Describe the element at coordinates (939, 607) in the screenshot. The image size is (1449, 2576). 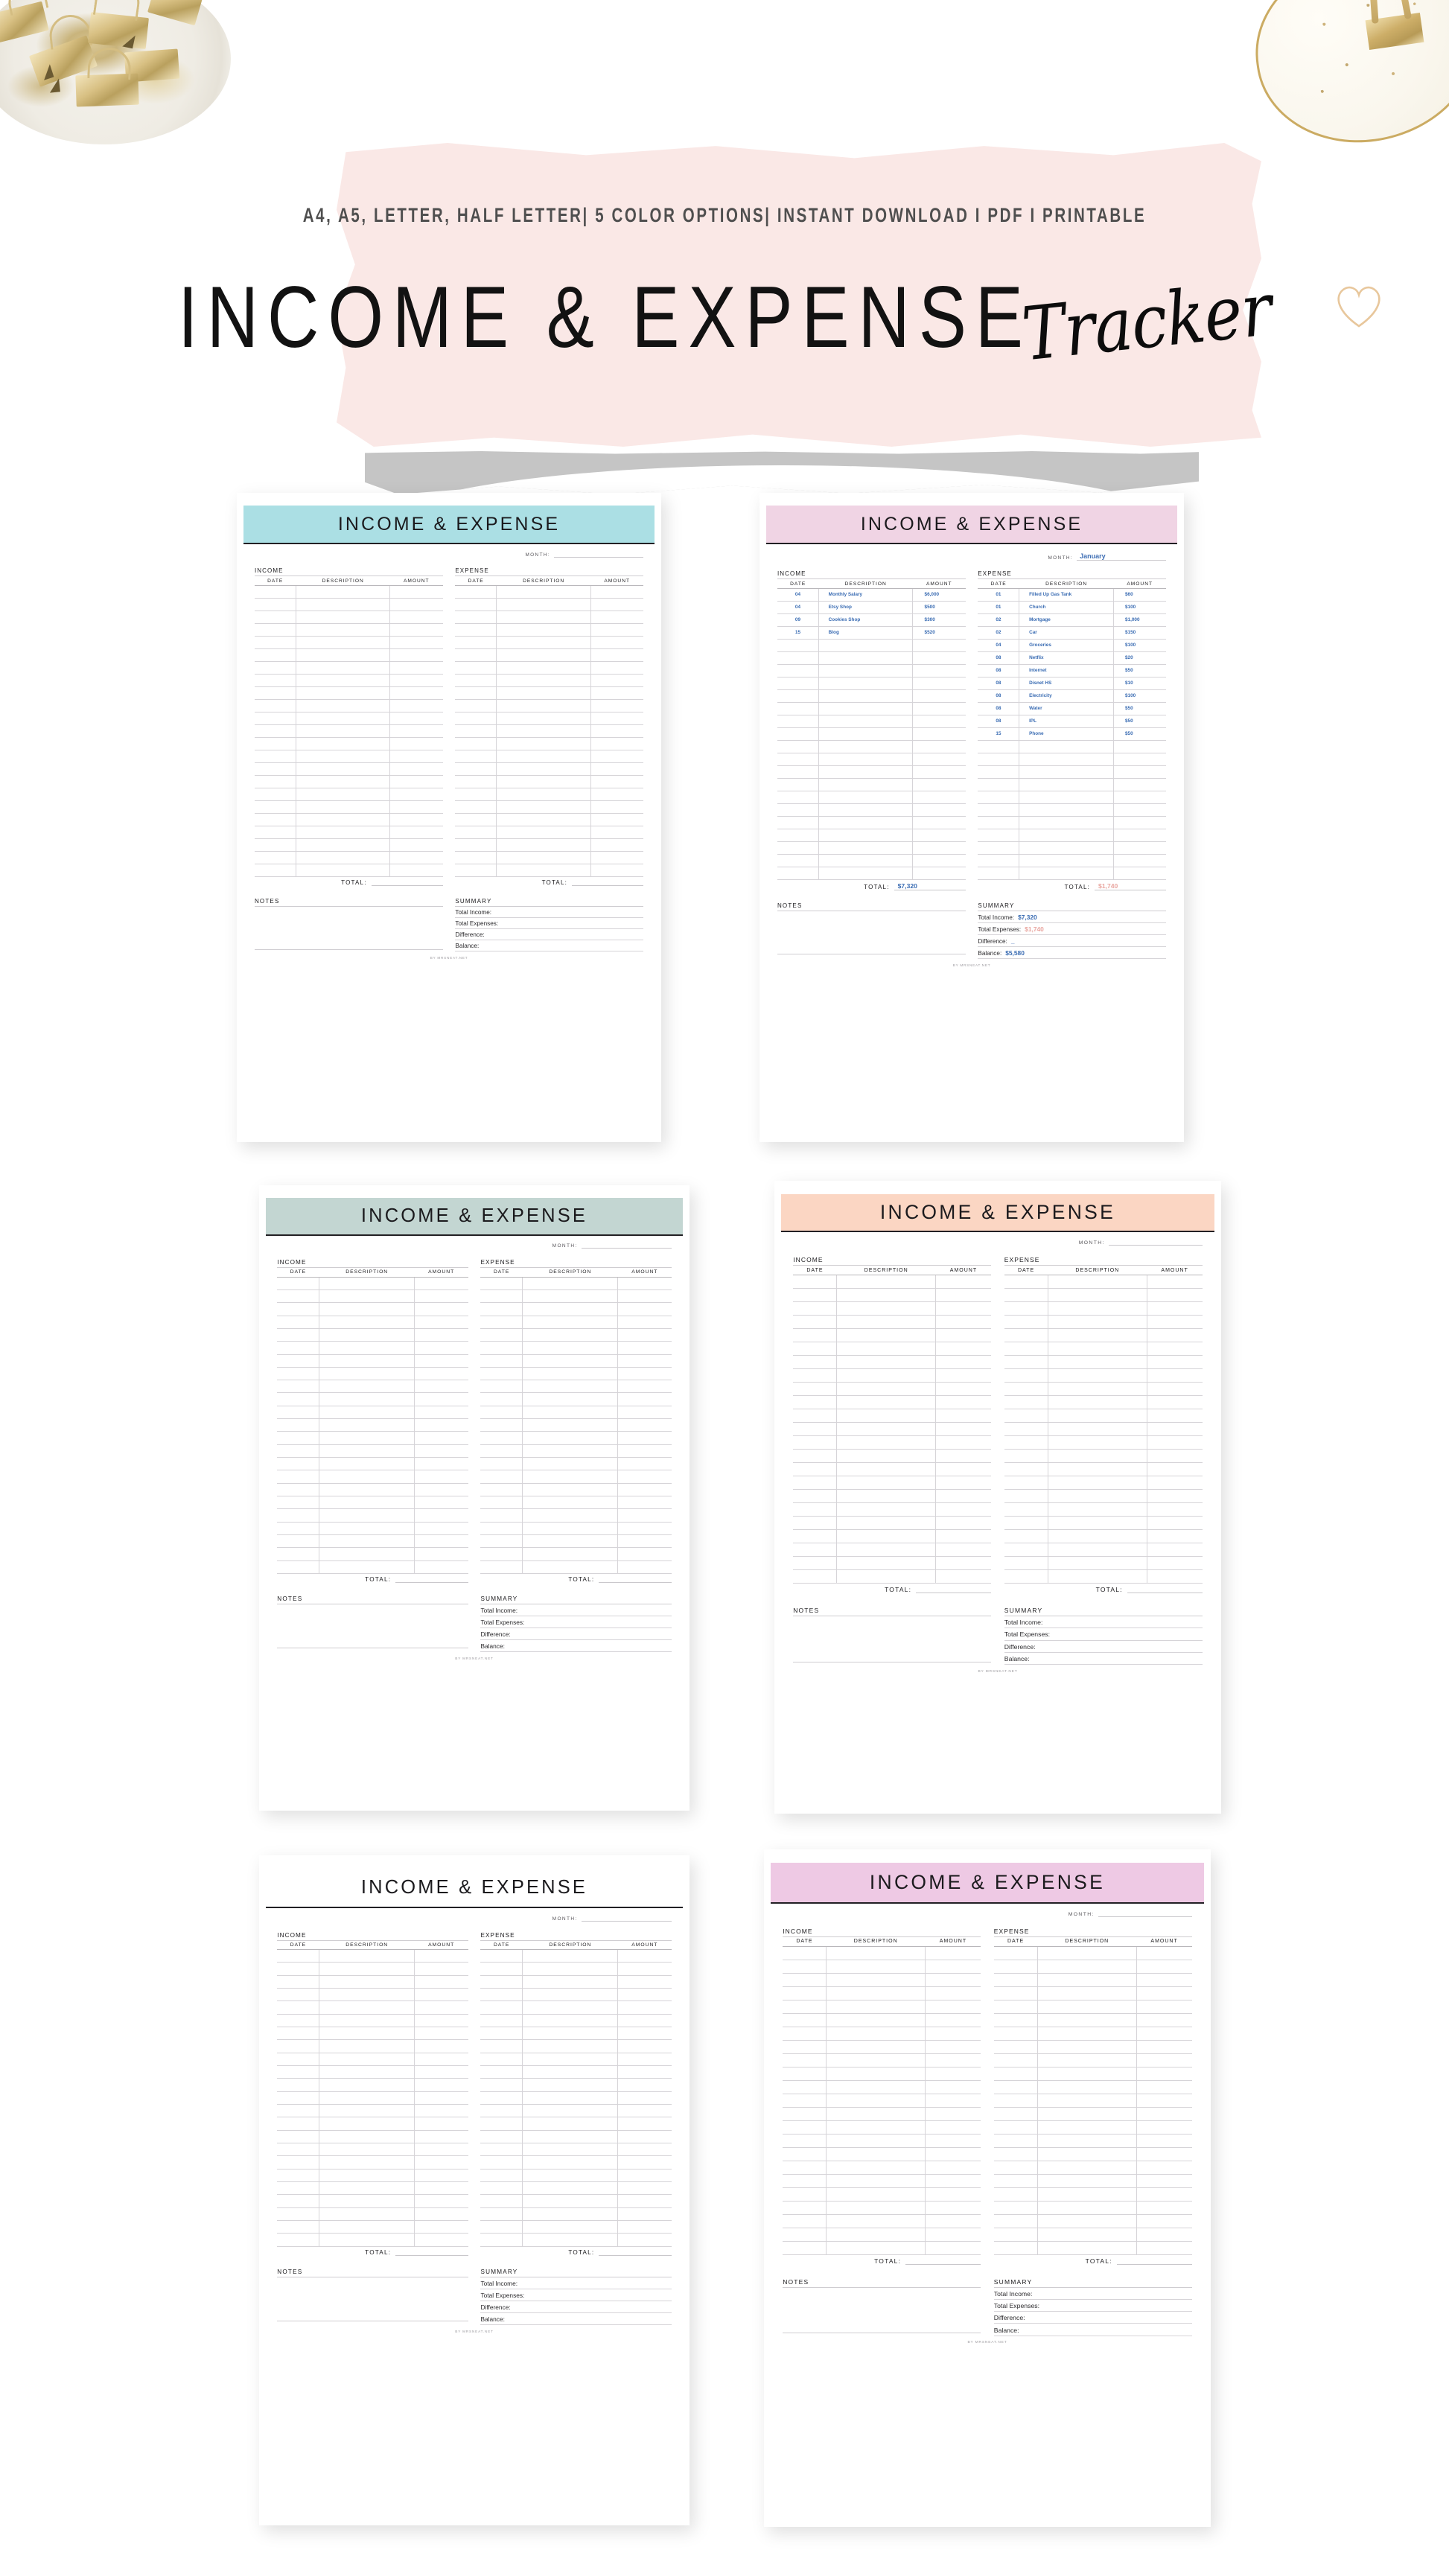
I see `cell-amount: $500` at that location.